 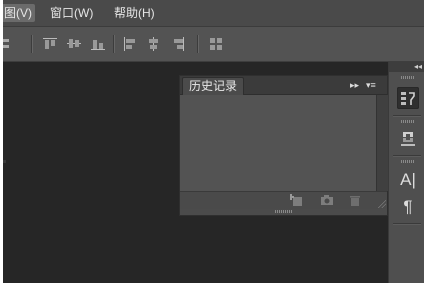 I want to click on paragraph-icon: ¶, so click(x=408, y=207).